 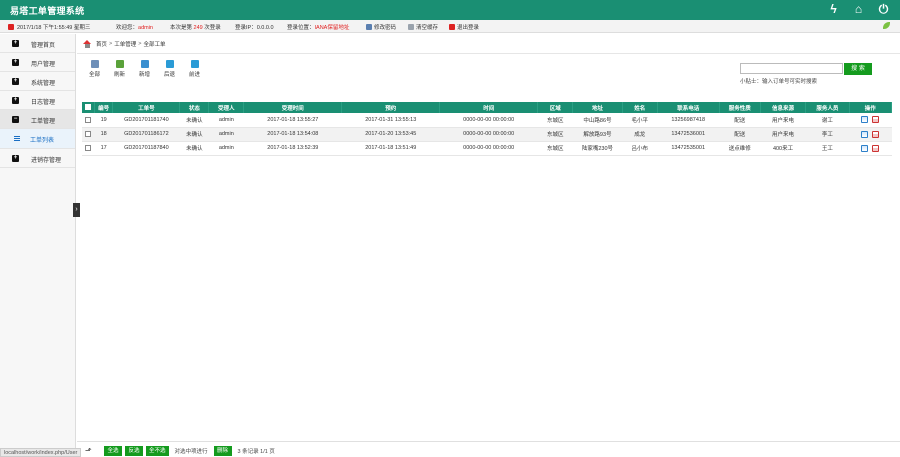 I want to click on delete-selected-button: 删除, so click(x=222, y=450).